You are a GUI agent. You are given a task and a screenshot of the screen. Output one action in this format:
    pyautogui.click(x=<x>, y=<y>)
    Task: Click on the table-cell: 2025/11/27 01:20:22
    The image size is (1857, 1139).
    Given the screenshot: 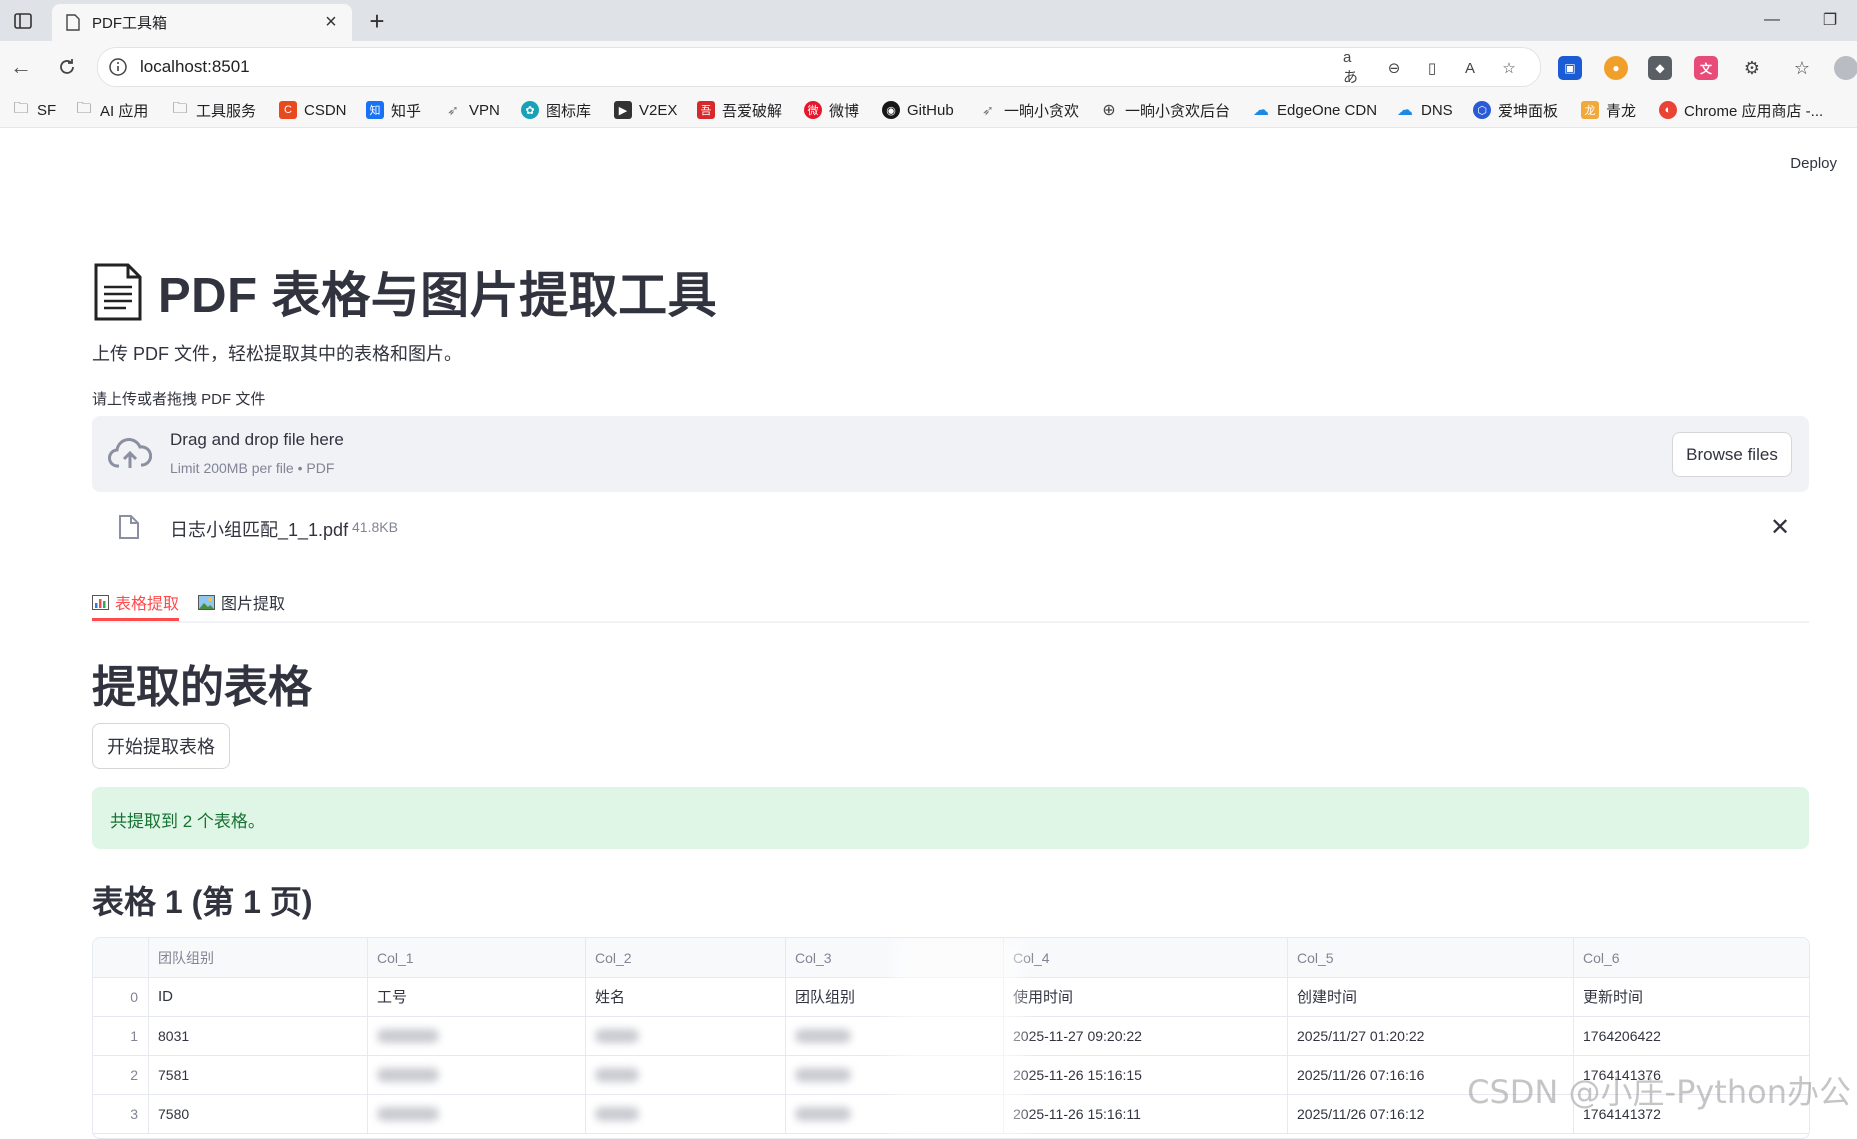 What is the action you would take?
    pyautogui.click(x=1431, y=1035)
    